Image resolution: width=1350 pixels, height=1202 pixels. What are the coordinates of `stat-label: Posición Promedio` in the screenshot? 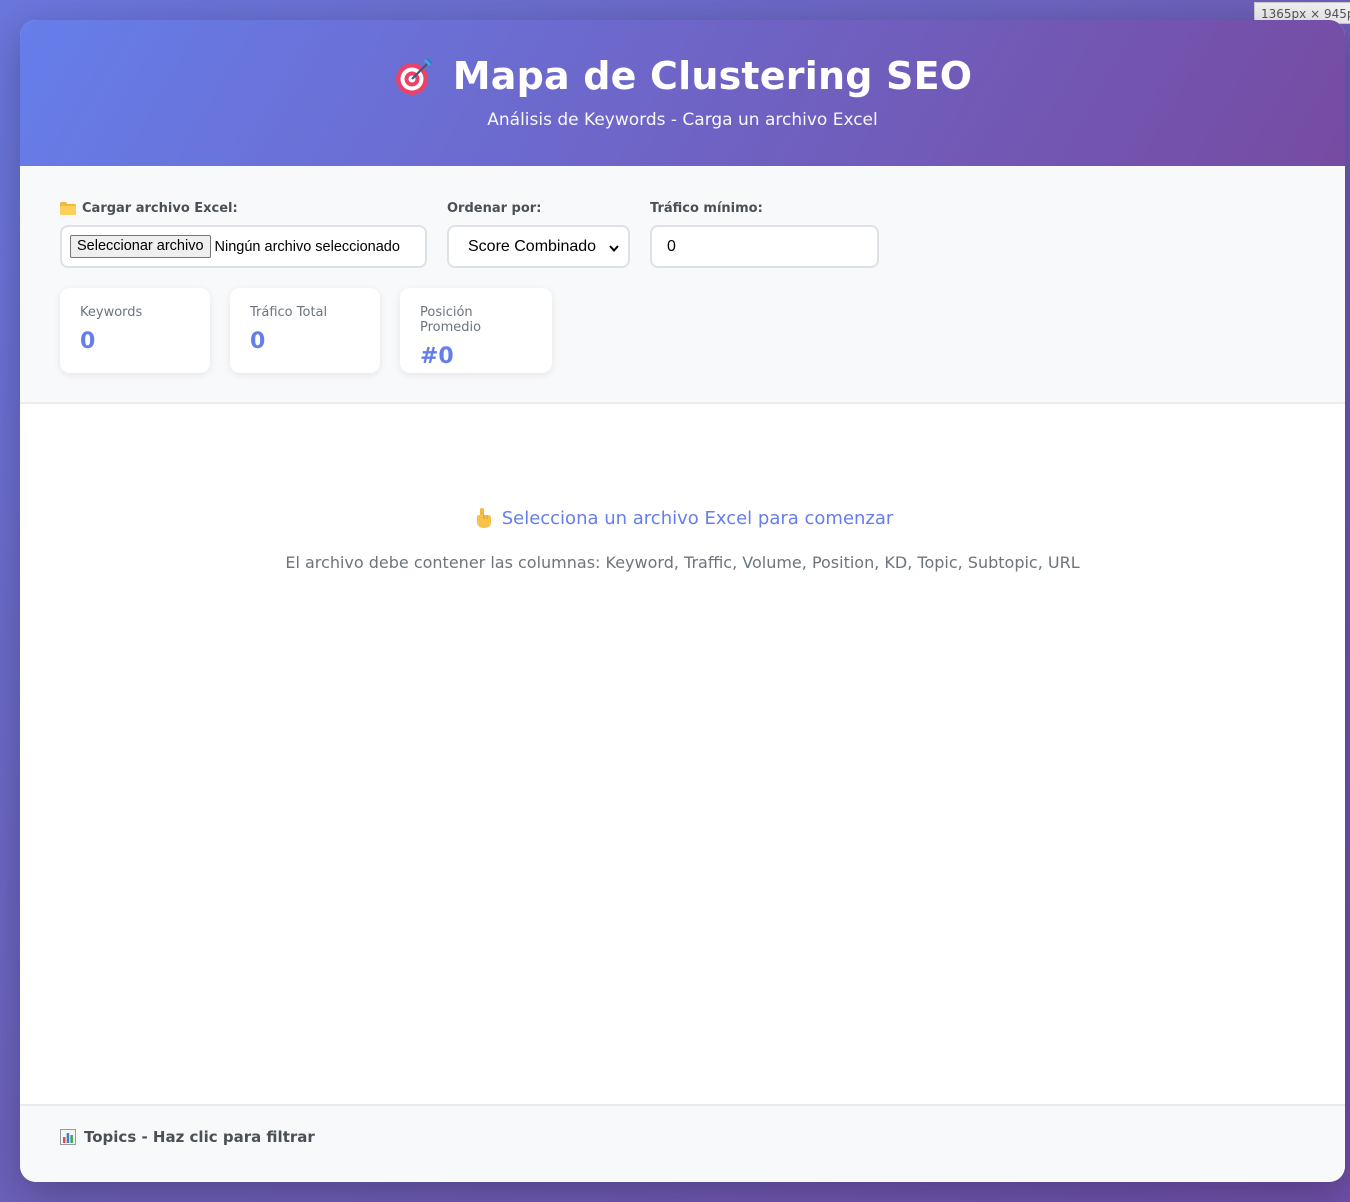 It's located at (451, 320).